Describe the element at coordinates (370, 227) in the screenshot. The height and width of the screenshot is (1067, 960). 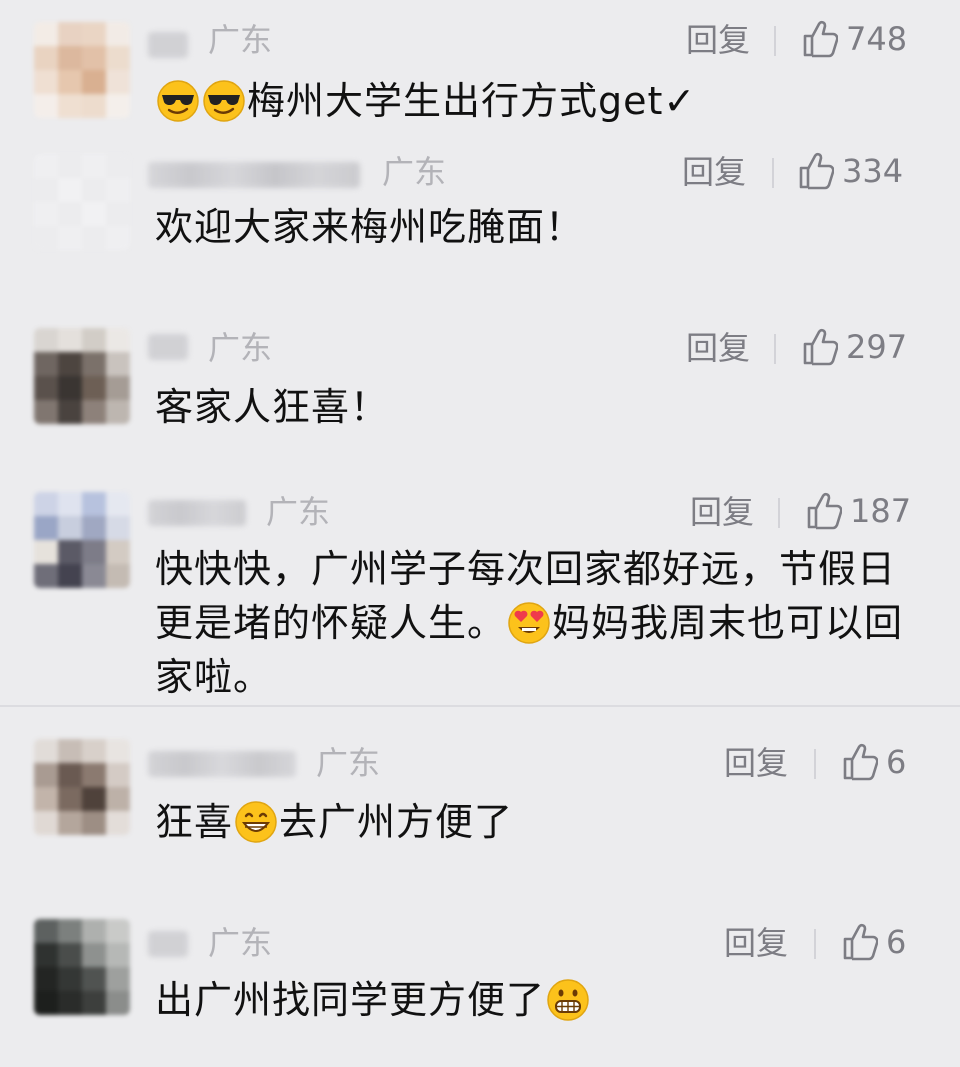
I see `comment-text: 欢迎大家来梅州吃腌面！` at that location.